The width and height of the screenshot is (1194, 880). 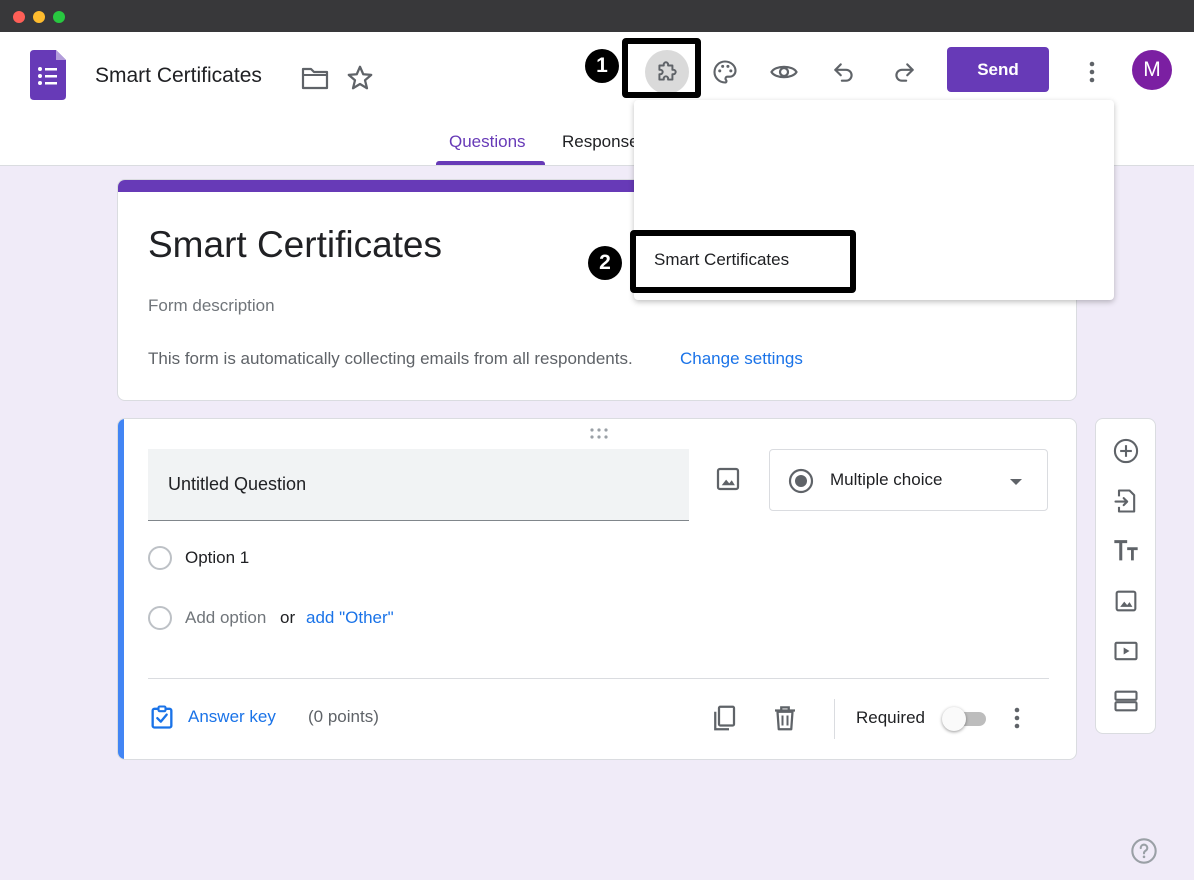 What do you see at coordinates (315, 78) in the screenshot?
I see `folder-icon` at bounding box center [315, 78].